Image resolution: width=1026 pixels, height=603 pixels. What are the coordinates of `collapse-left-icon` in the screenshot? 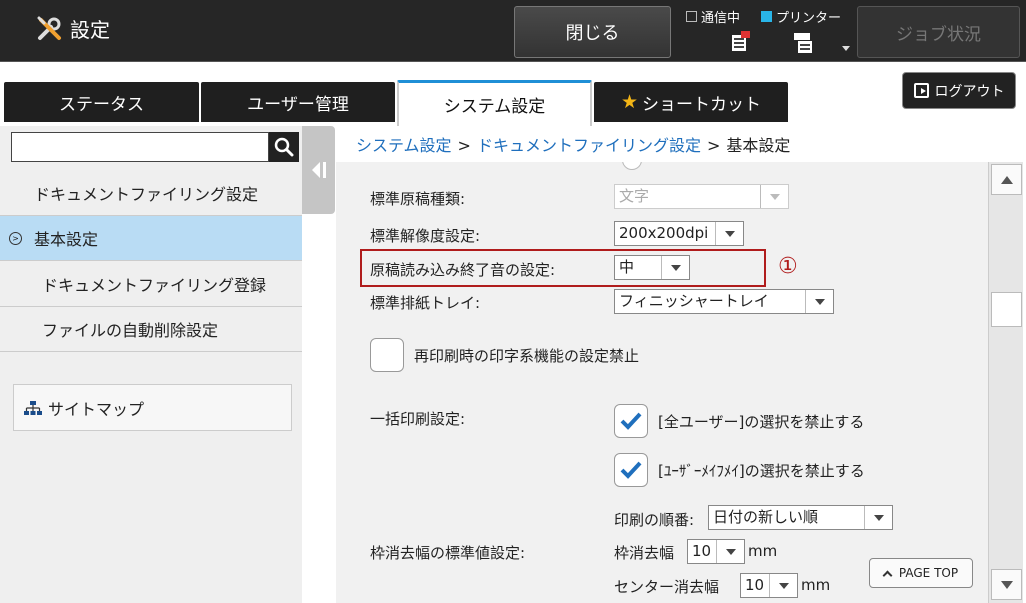 It's located at (318, 170).